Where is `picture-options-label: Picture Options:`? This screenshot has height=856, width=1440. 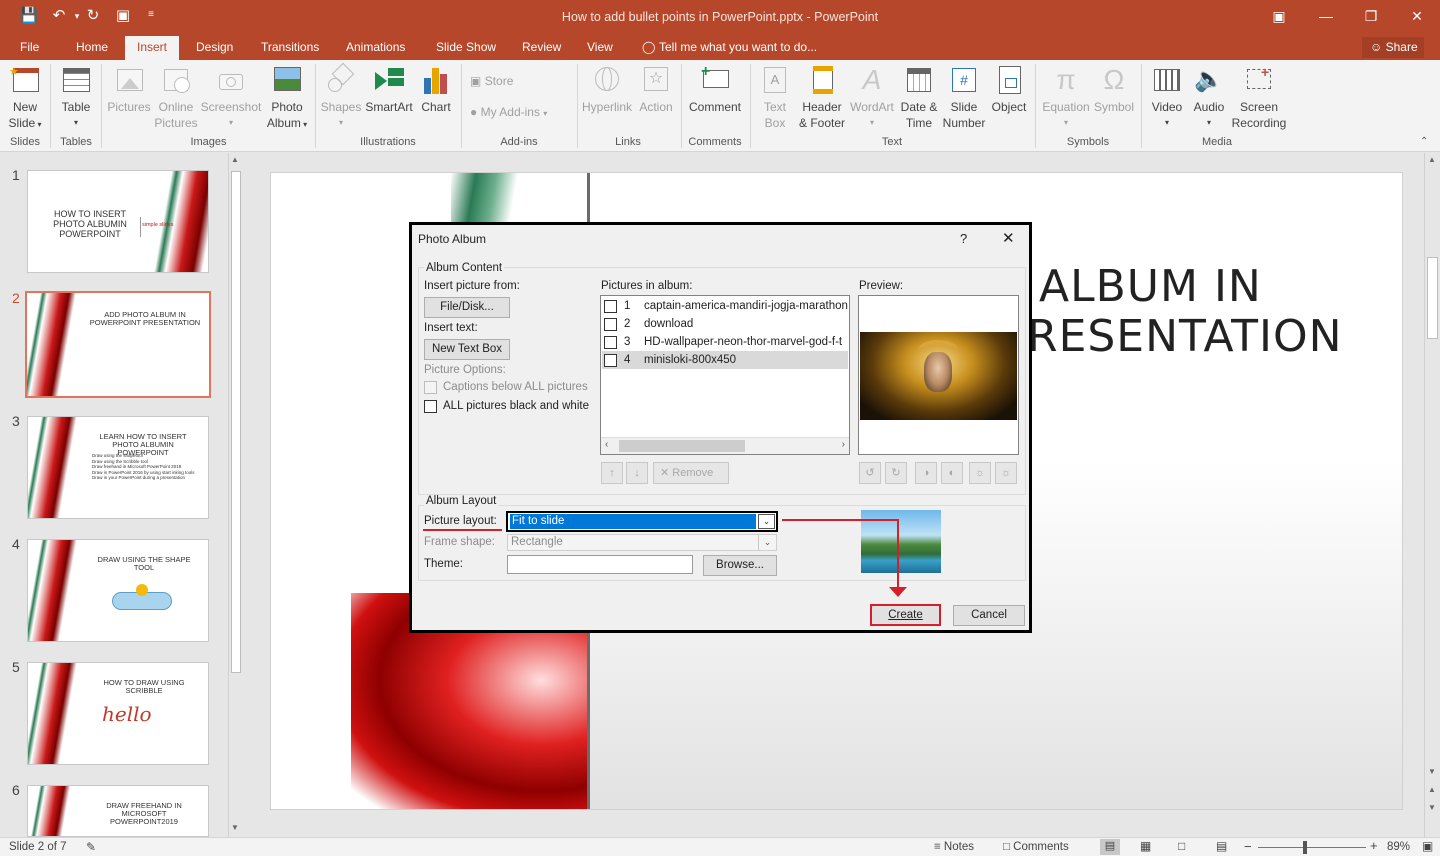 picture-options-label: Picture Options: is located at coordinates (465, 370).